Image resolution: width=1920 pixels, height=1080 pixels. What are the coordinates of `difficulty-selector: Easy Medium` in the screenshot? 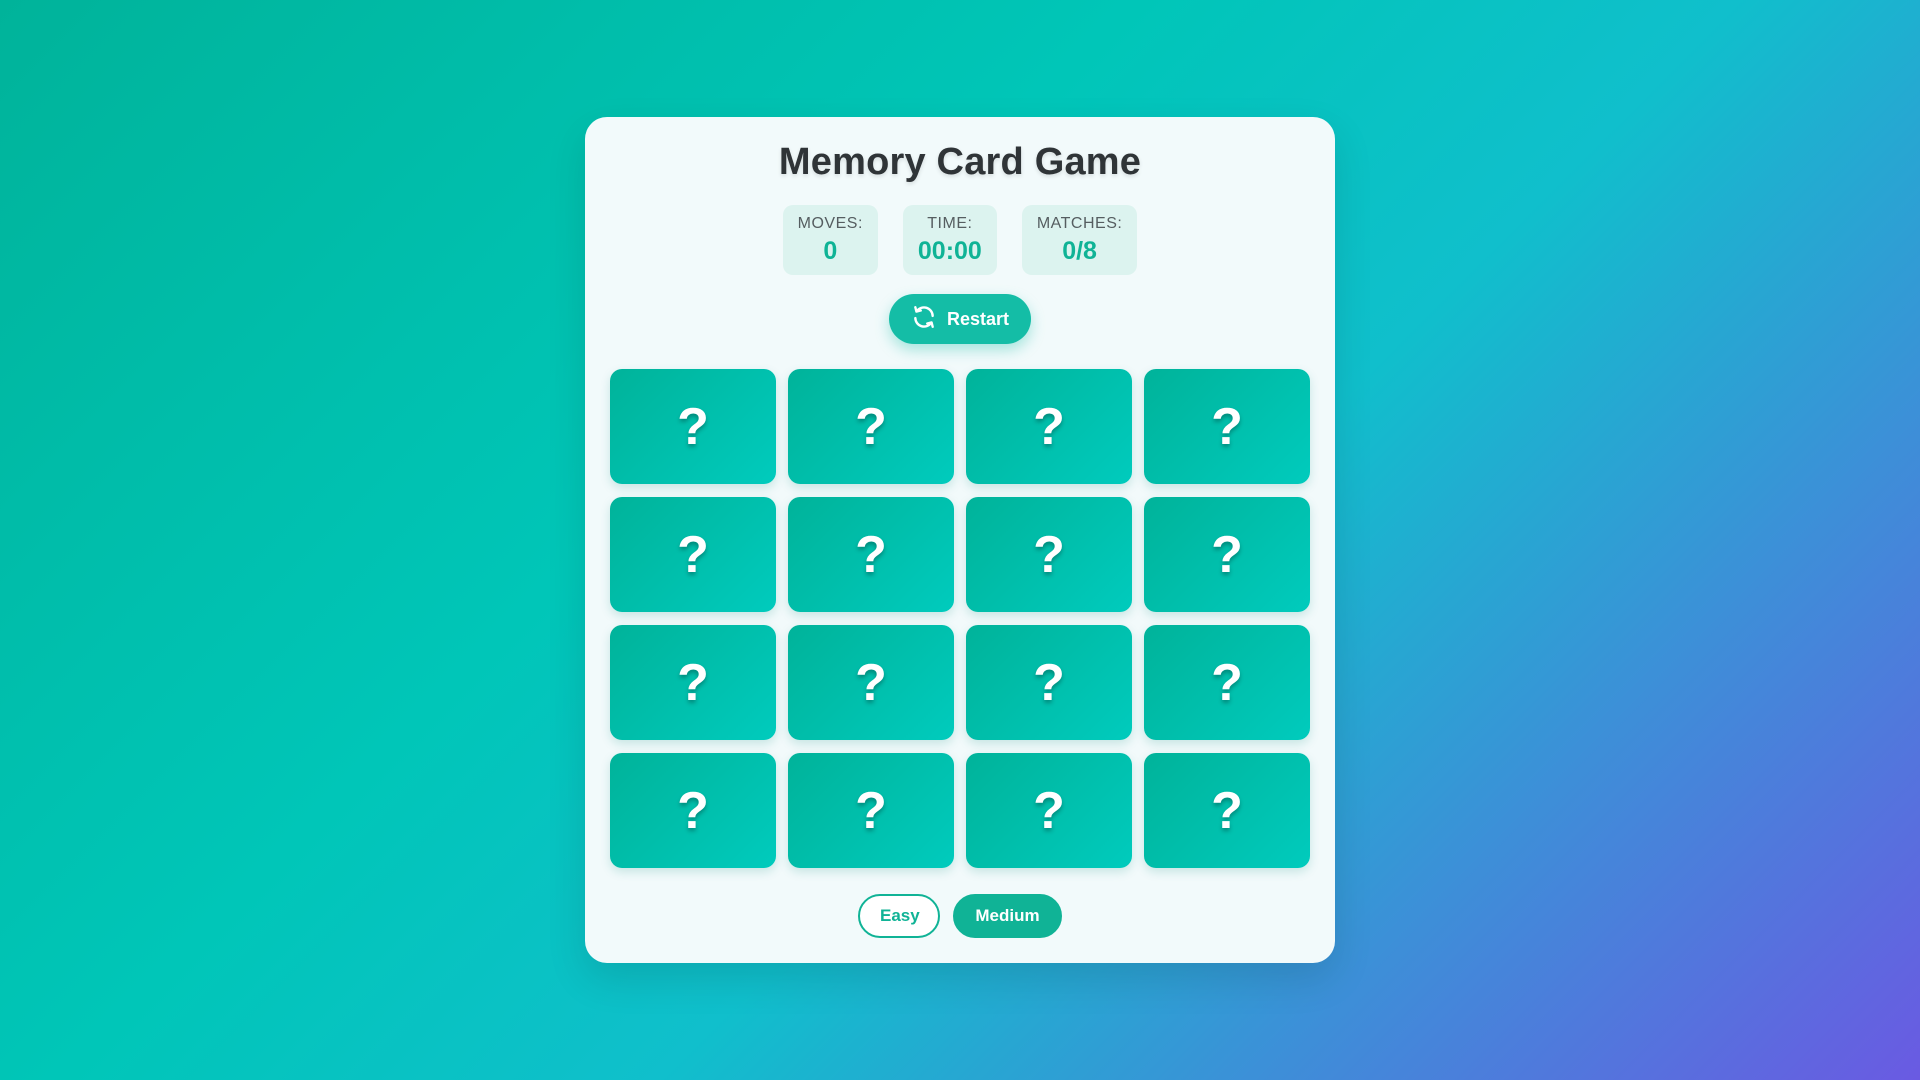 It's located at (960, 916).